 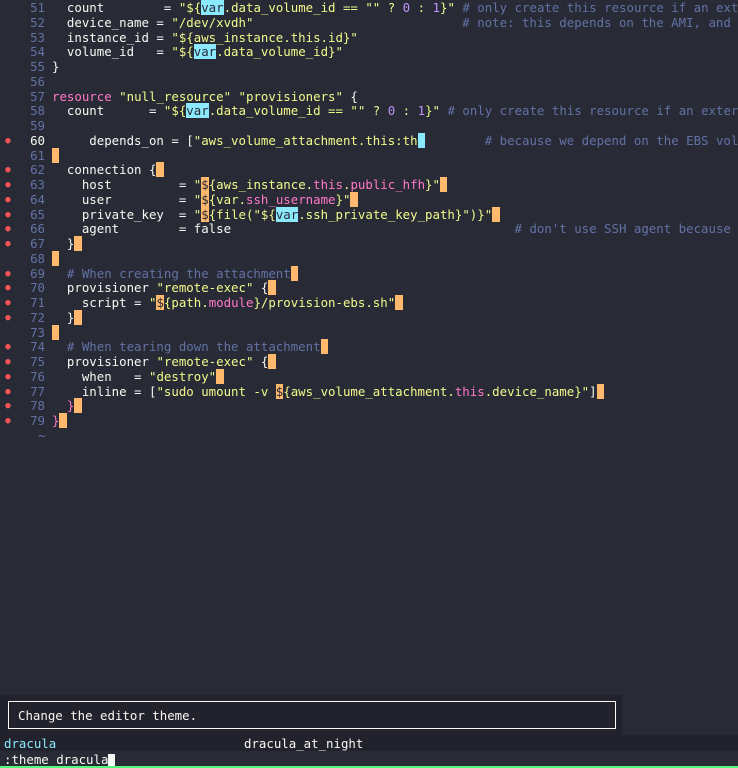 What do you see at coordinates (123, 184) in the screenshot?
I see `code-token: host =` at bounding box center [123, 184].